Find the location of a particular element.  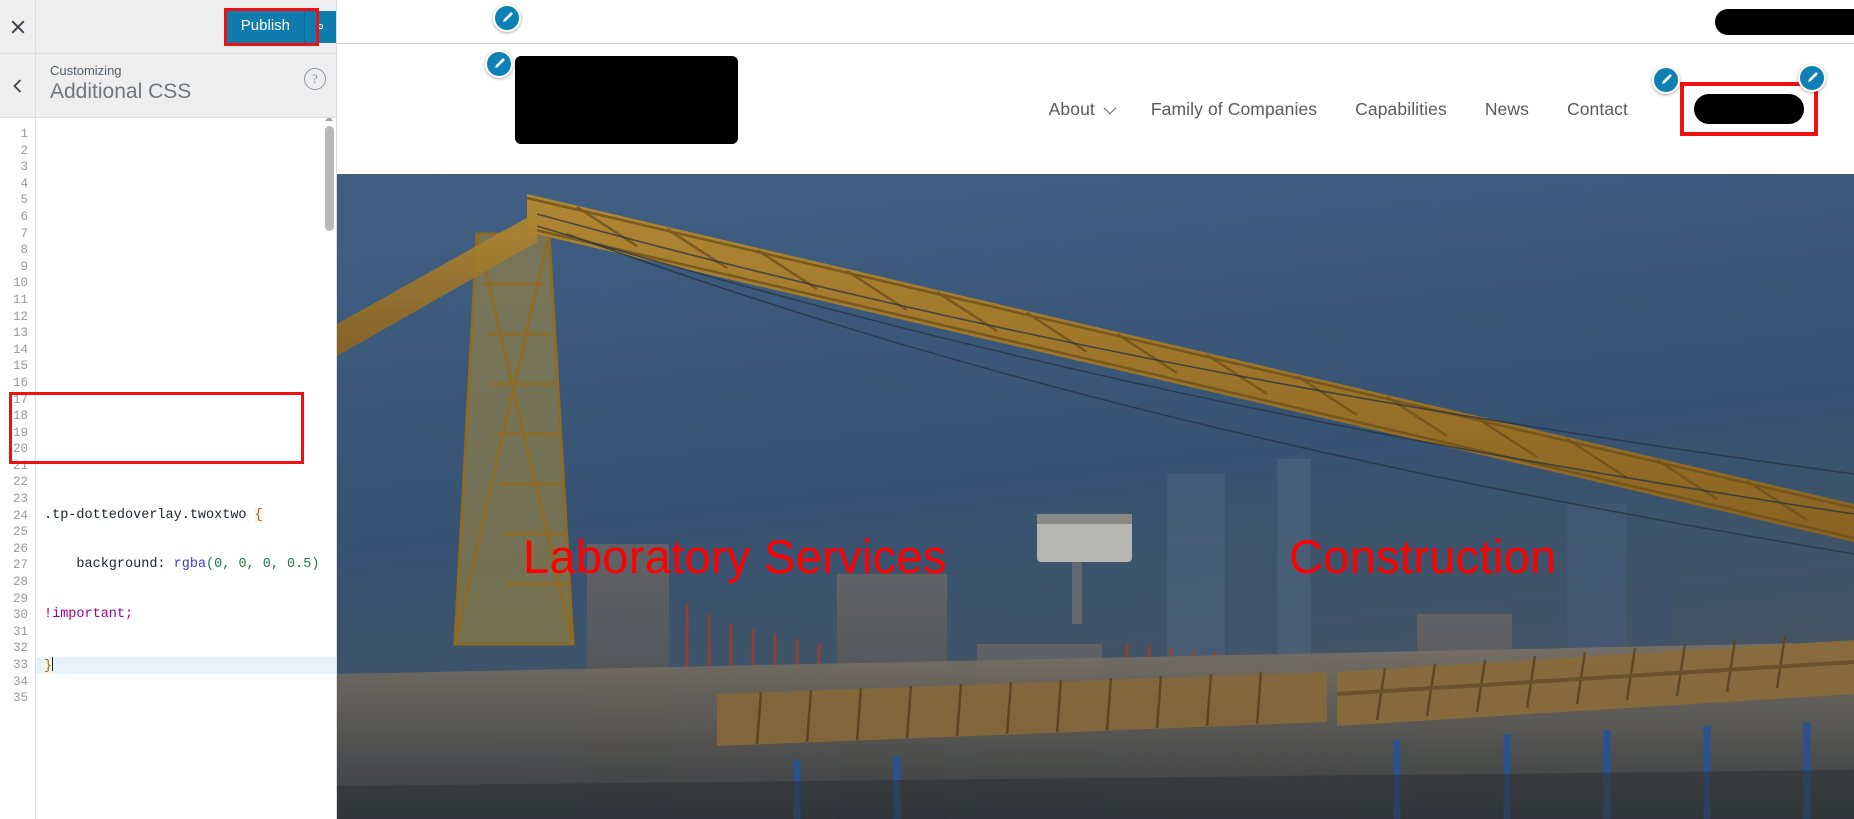

line-number-19: 19 is located at coordinates (20, 432).